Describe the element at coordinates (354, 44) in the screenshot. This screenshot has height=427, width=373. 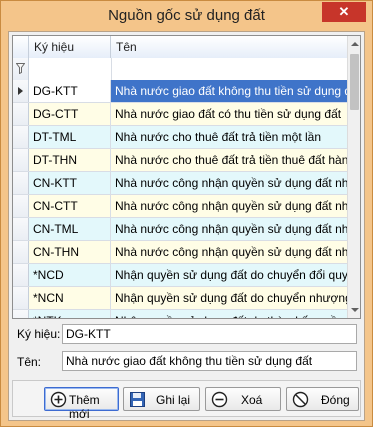
I see `scroll-up-icon` at that location.